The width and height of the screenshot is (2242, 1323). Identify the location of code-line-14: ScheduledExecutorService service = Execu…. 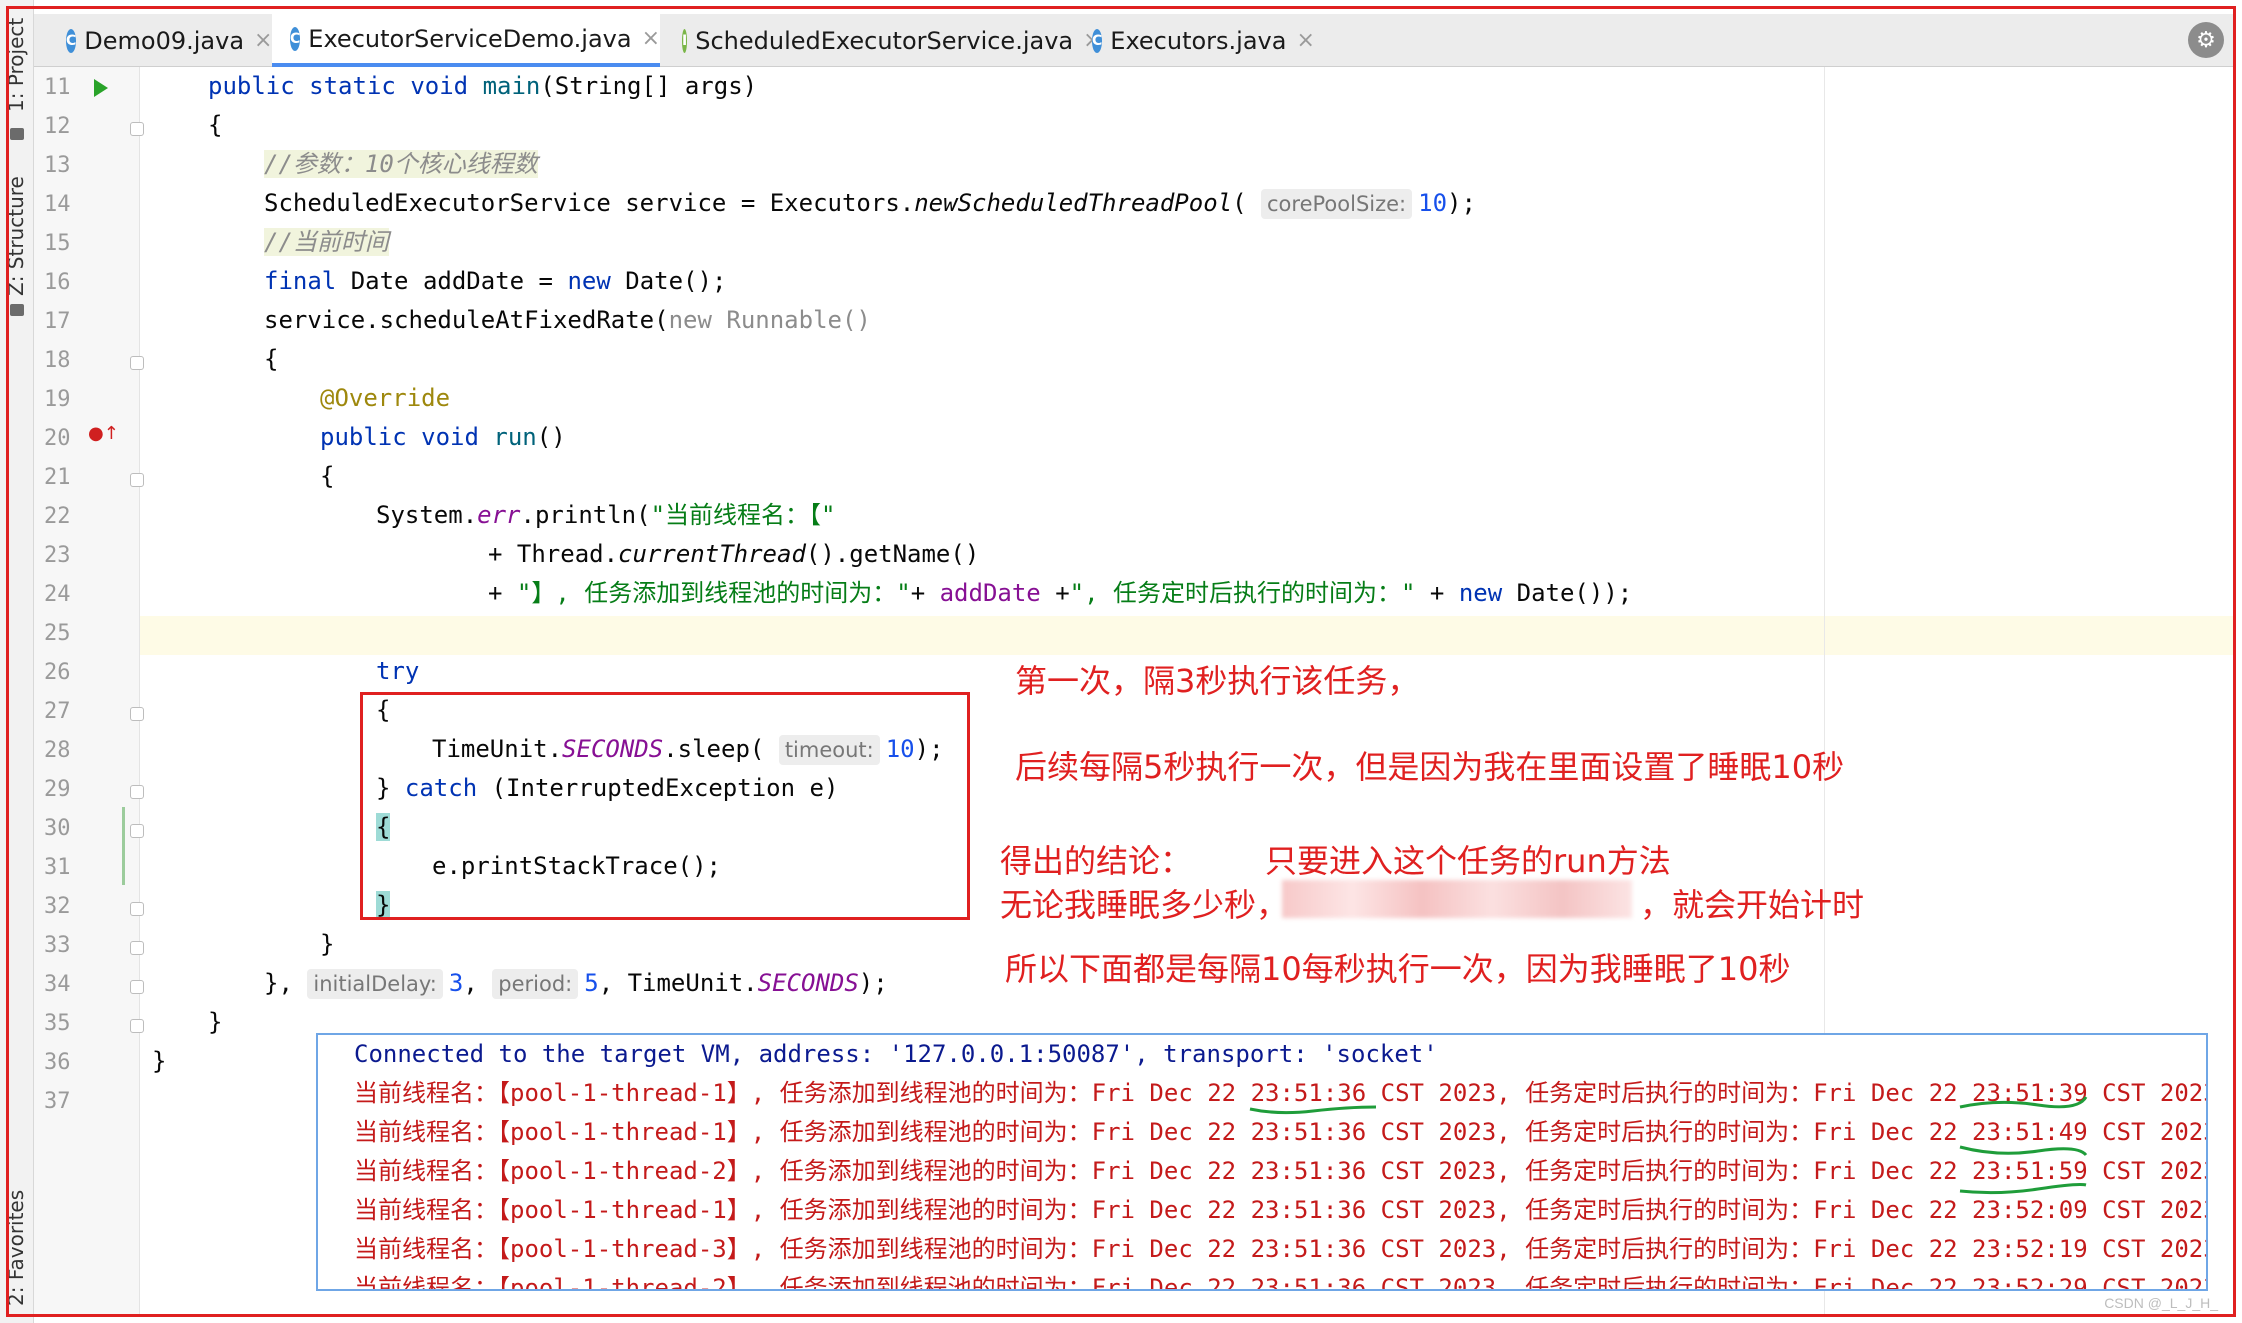
(870, 204).